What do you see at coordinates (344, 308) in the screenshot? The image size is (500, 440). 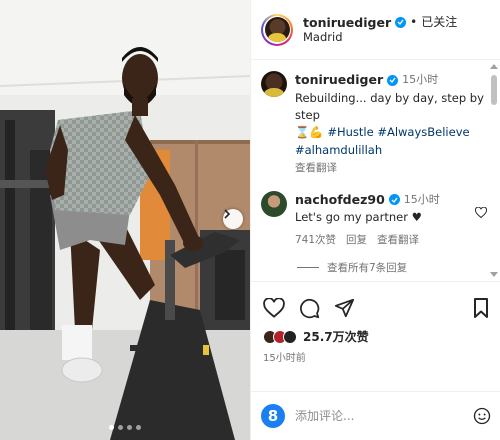 I see `share-send-icon` at bounding box center [344, 308].